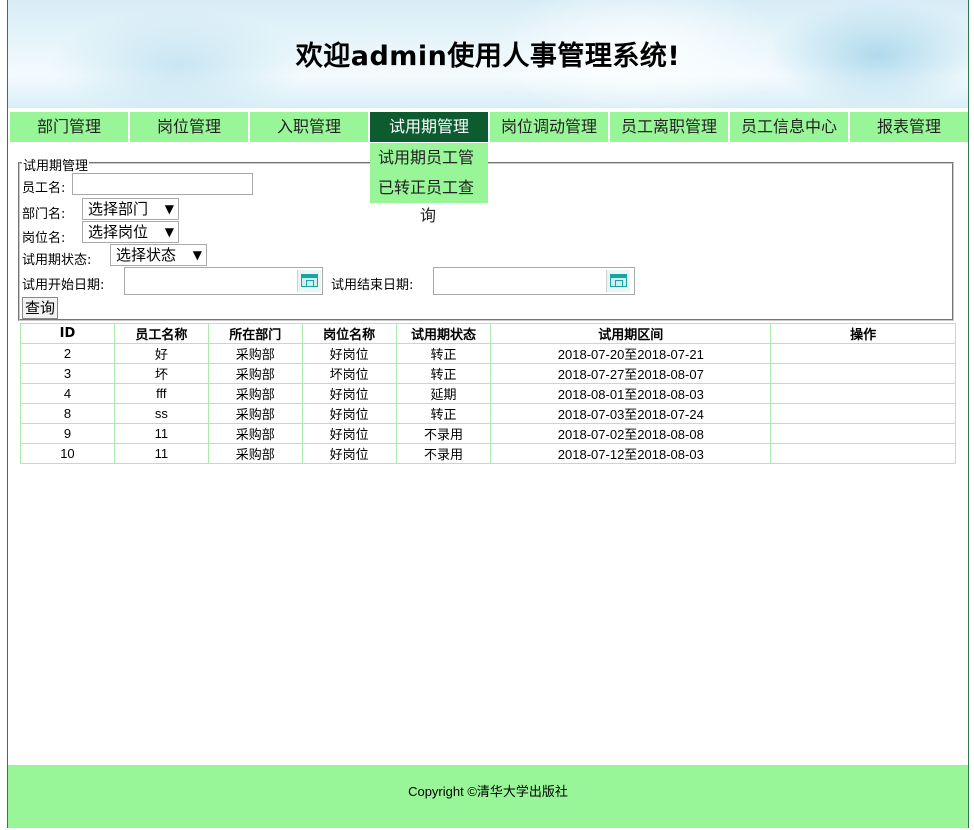 The image size is (974, 830). Describe the element at coordinates (223, 281) in the screenshot. I see `start-date-input` at that location.